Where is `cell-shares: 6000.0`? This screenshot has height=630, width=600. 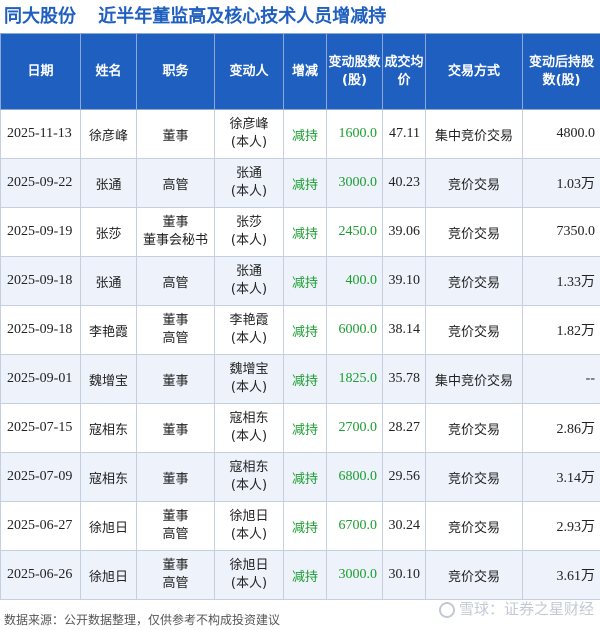 cell-shares: 6000.0 is located at coordinates (354, 330).